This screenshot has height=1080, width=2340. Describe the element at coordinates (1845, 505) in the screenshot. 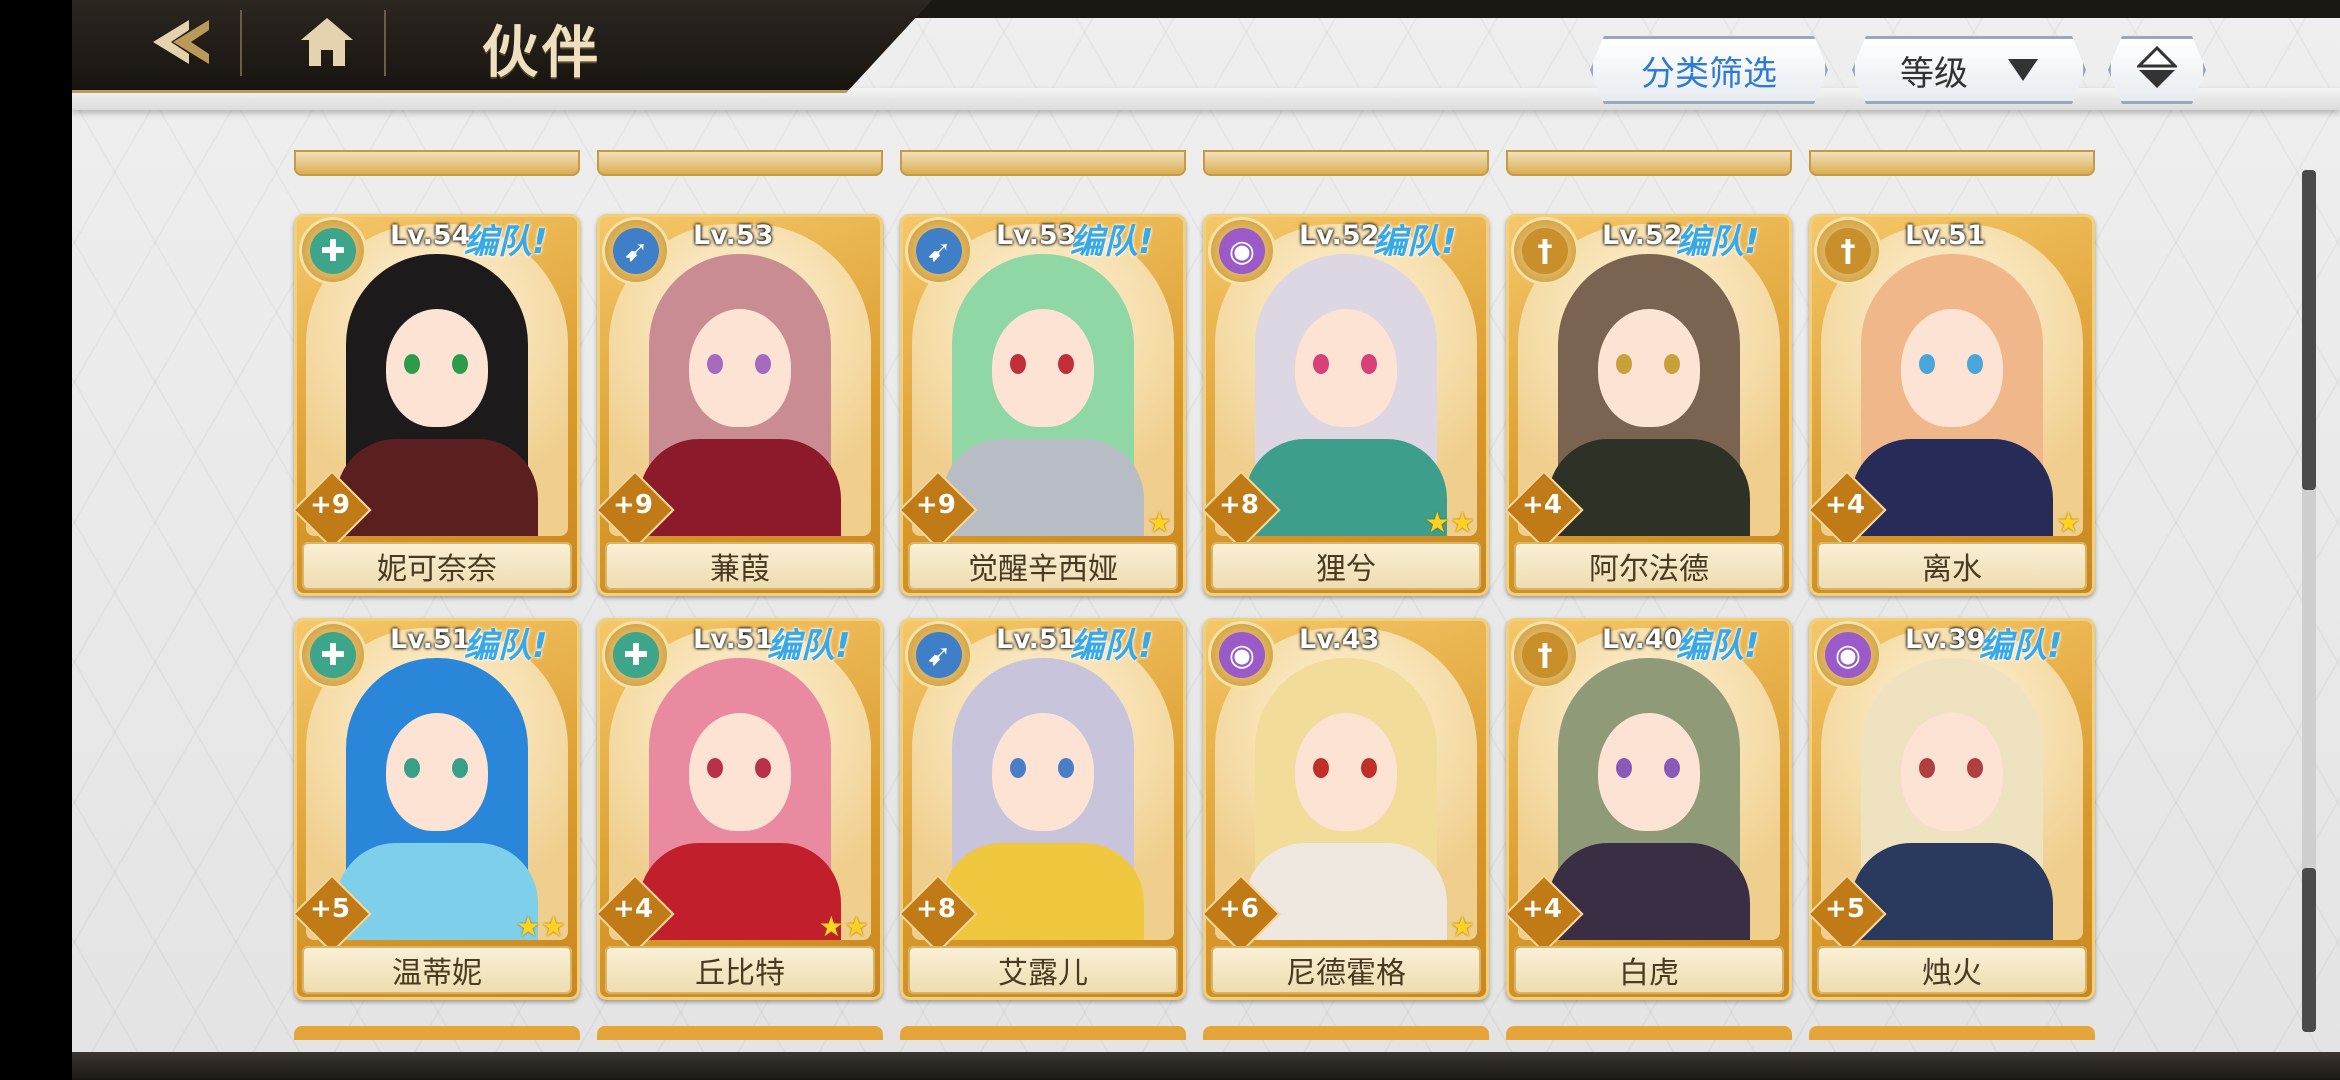

I see `plus-level: +4` at that location.